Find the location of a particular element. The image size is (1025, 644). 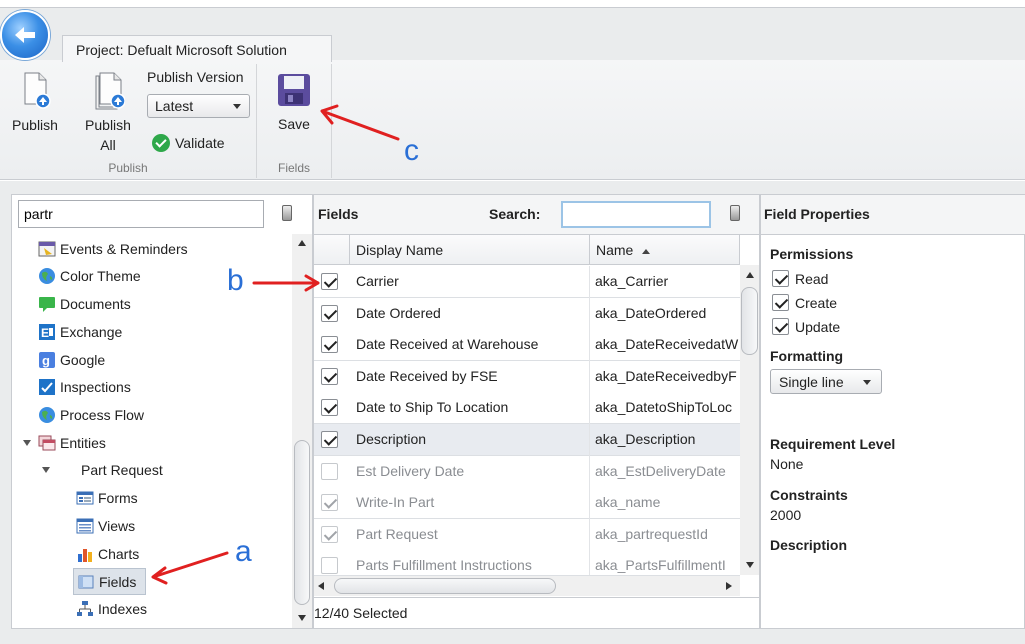

annotation-letter-c: c is located at coordinates (411, 150).